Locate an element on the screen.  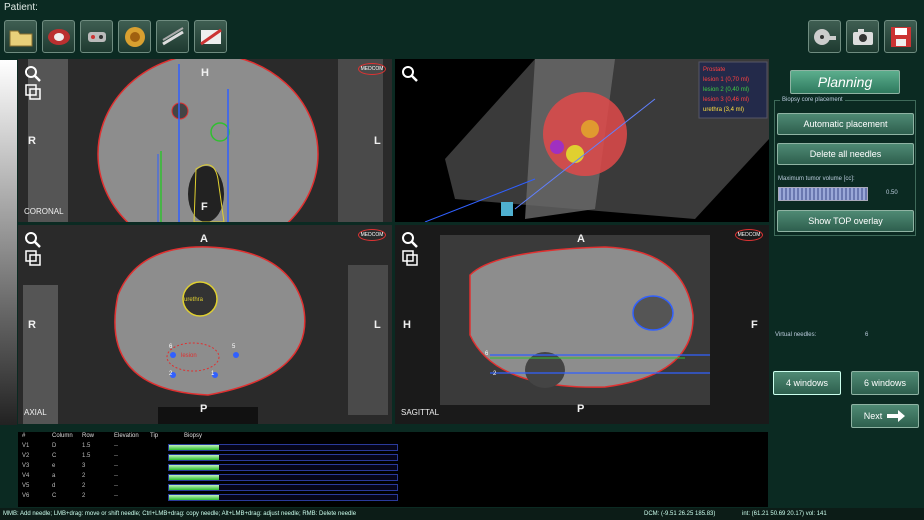
movie-button is located at coordinates (824, 36).